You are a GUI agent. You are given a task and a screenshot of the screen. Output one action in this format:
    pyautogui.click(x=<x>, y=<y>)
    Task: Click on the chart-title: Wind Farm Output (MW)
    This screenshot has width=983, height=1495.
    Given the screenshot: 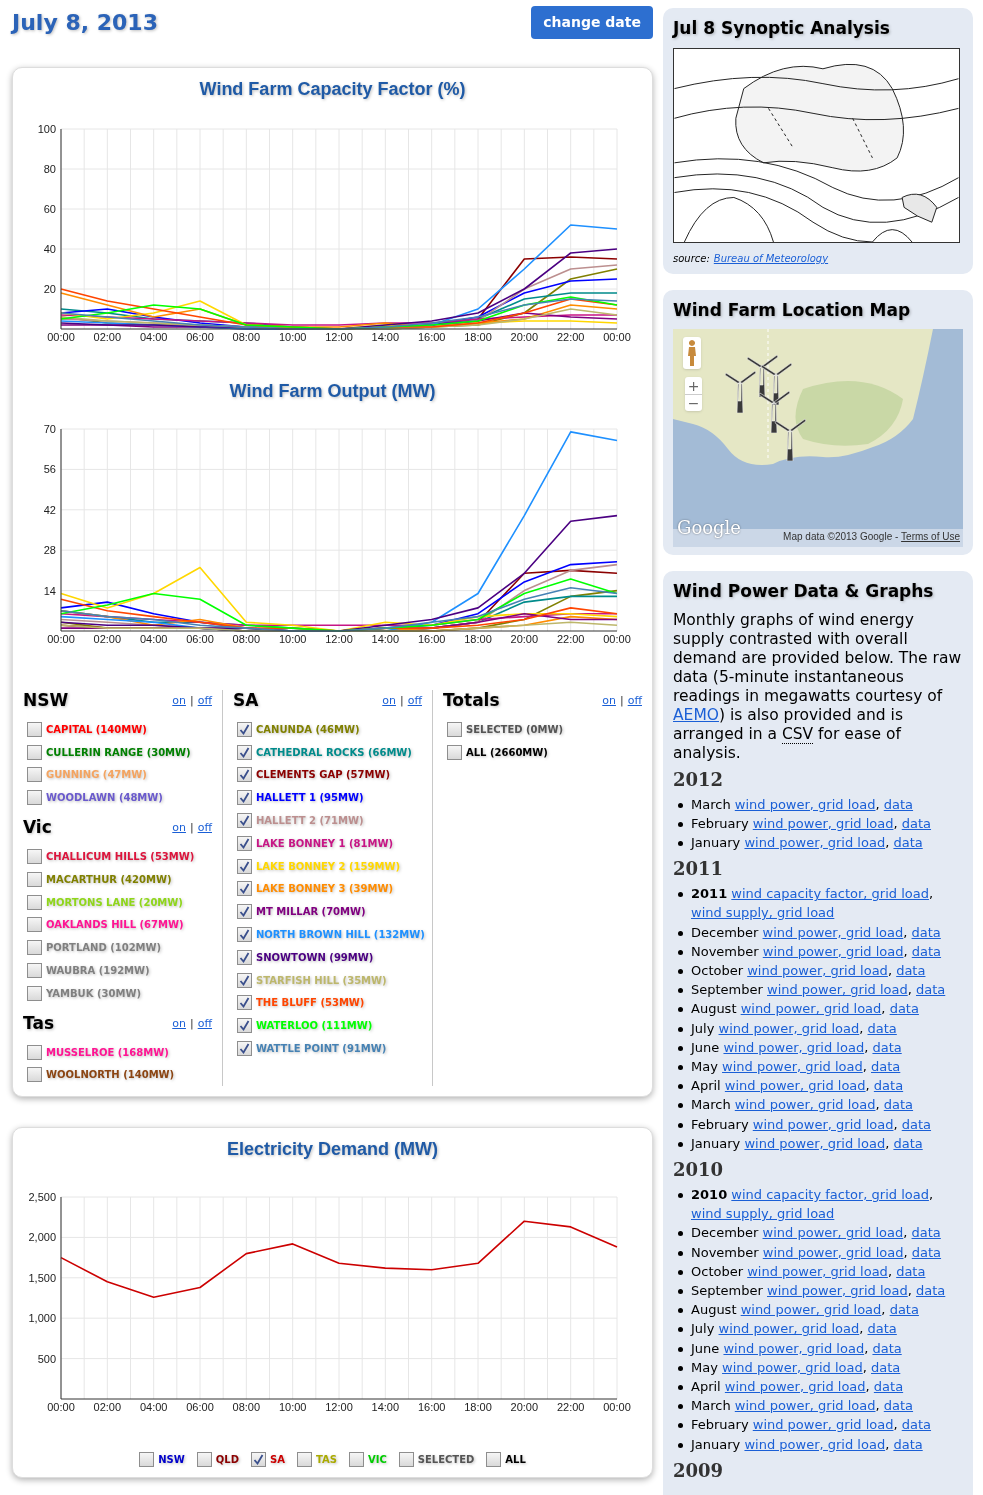 What is the action you would take?
    pyautogui.click(x=332, y=391)
    